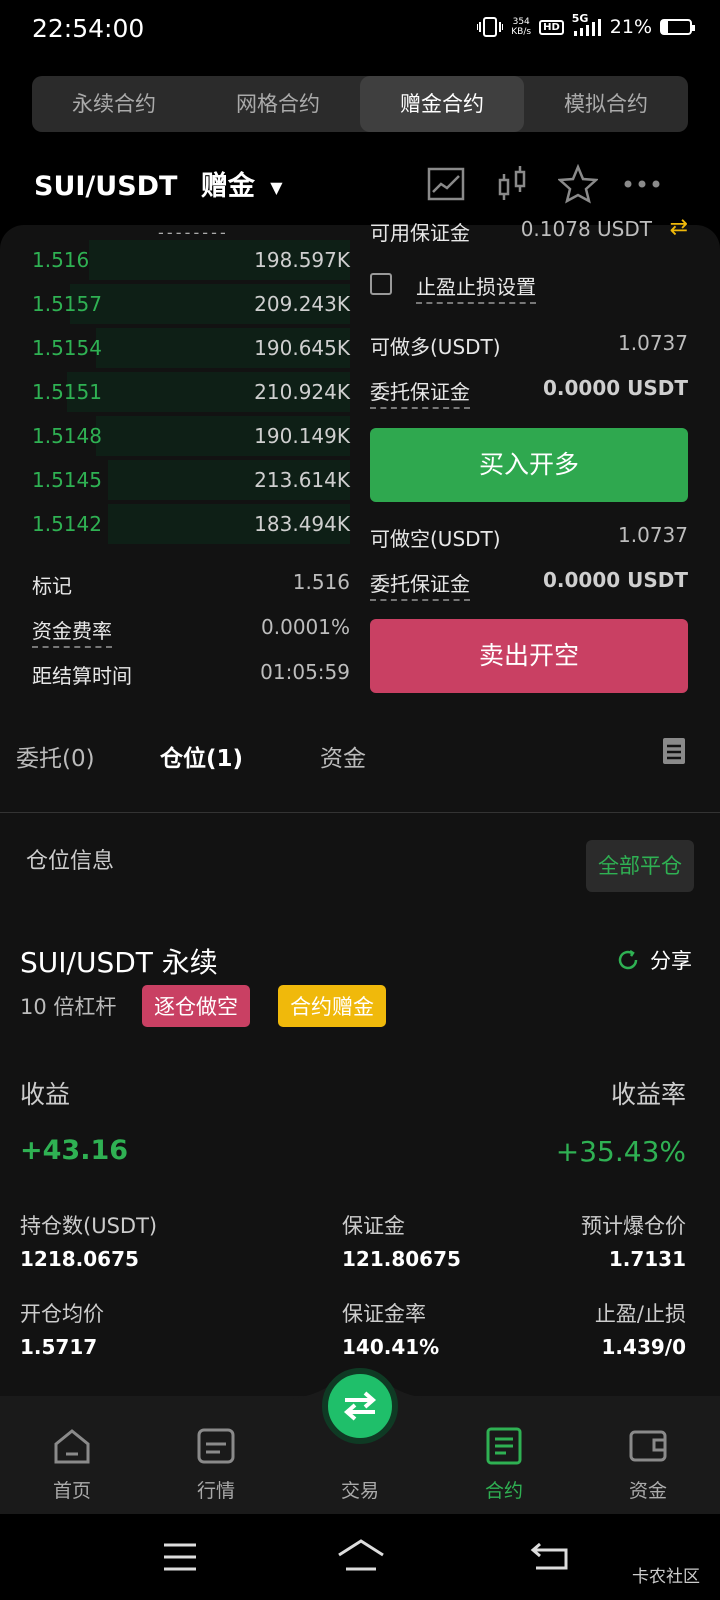  Describe the element at coordinates (278, 104) in the screenshot. I see `tab-grid: 网格合约` at that location.